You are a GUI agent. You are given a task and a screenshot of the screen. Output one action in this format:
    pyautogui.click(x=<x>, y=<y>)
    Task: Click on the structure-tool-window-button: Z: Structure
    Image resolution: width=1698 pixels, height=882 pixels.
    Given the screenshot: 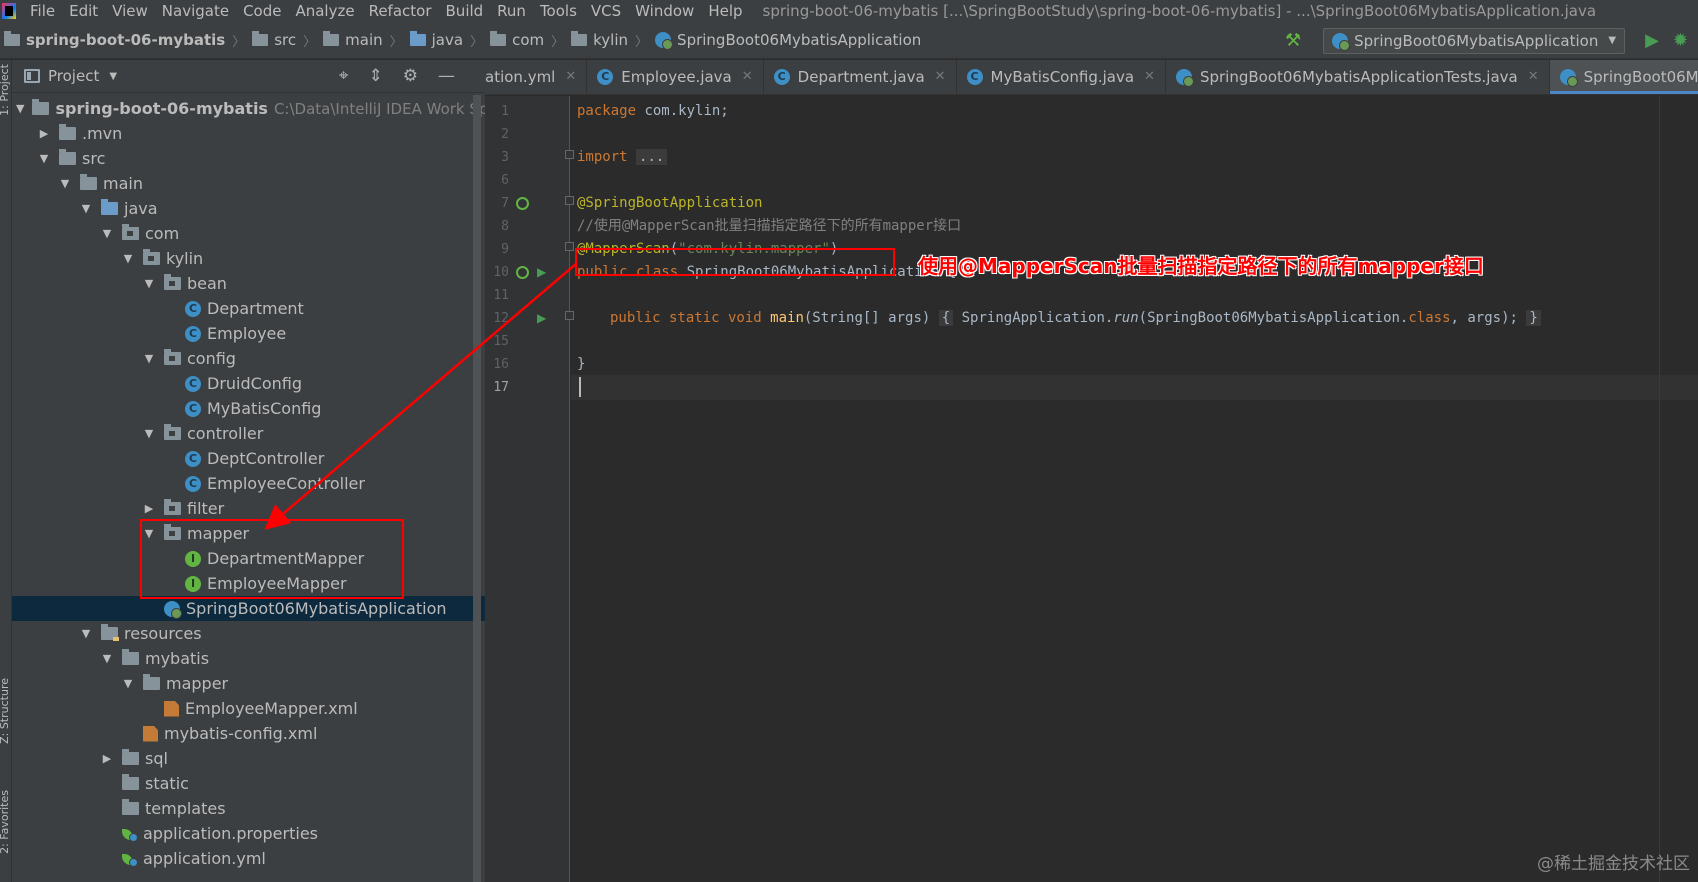 What is the action you would take?
    pyautogui.click(x=5, y=711)
    